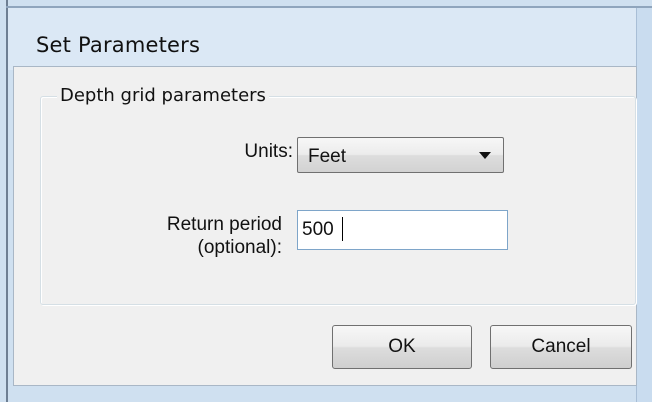 The width and height of the screenshot is (652, 402). What do you see at coordinates (327, 156) in the screenshot?
I see `units-selected-value: Feet` at bounding box center [327, 156].